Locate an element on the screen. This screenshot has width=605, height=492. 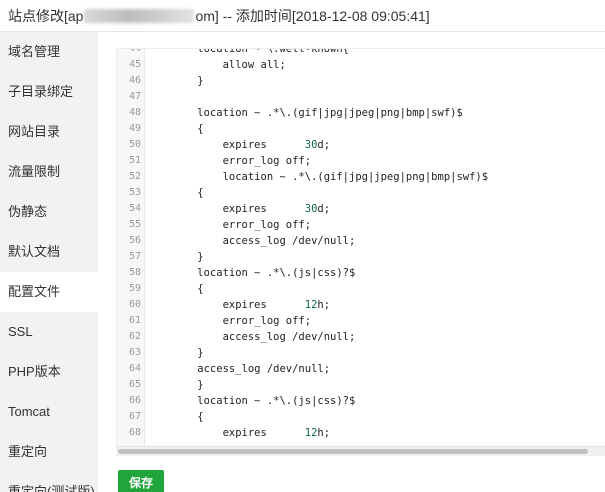
line-number: 66 is located at coordinates (134, 400).